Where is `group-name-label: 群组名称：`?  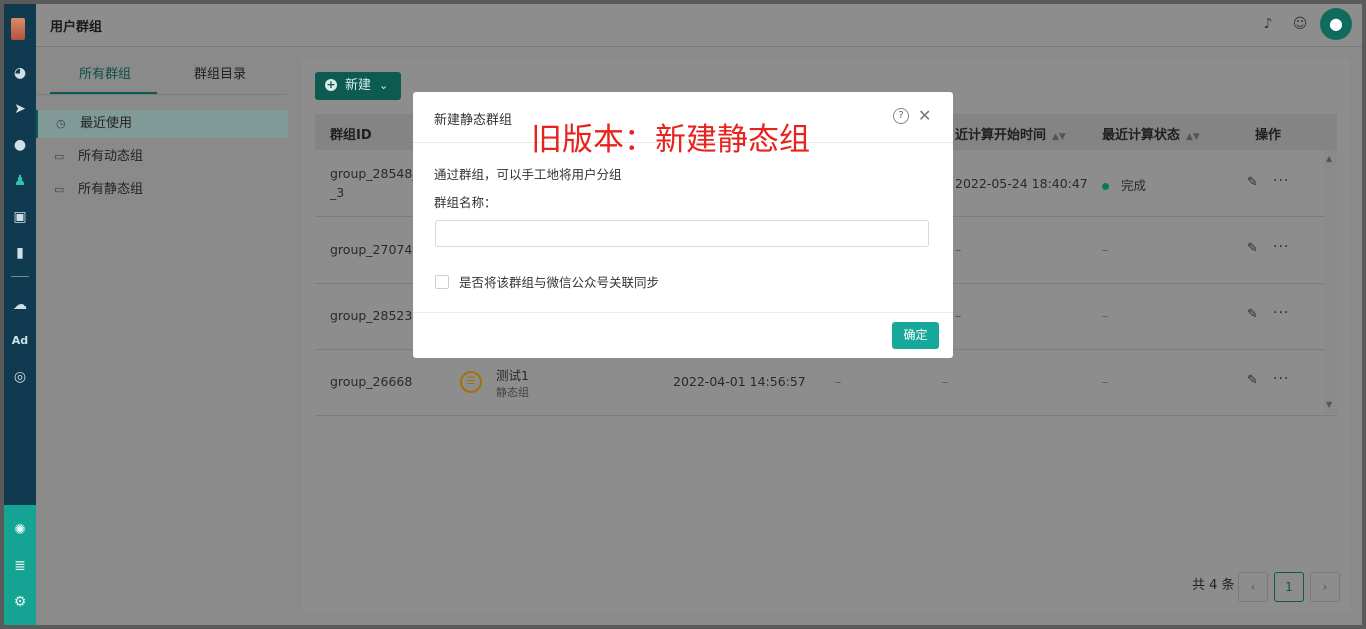 group-name-label: 群组名称： is located at coordinates (465, 202).